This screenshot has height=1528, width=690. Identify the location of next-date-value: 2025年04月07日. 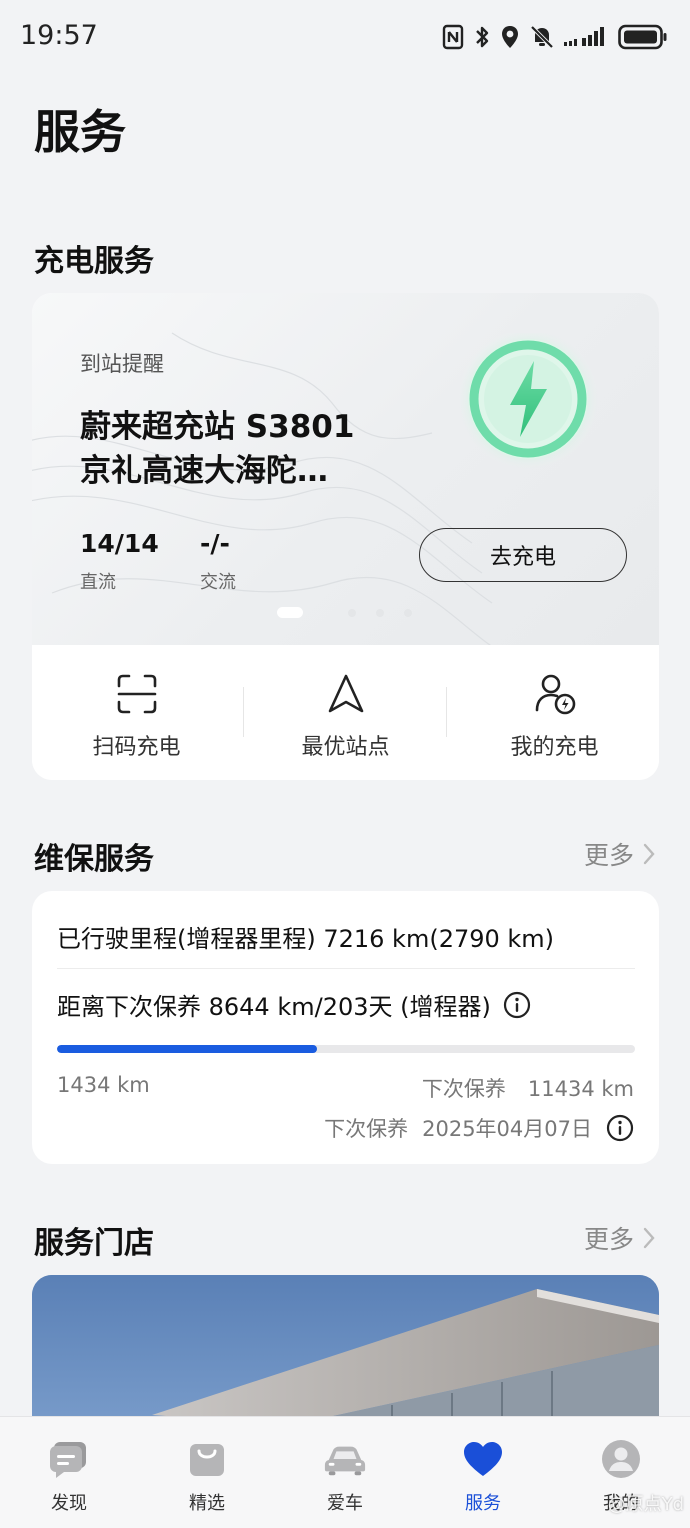
(507, 1129).